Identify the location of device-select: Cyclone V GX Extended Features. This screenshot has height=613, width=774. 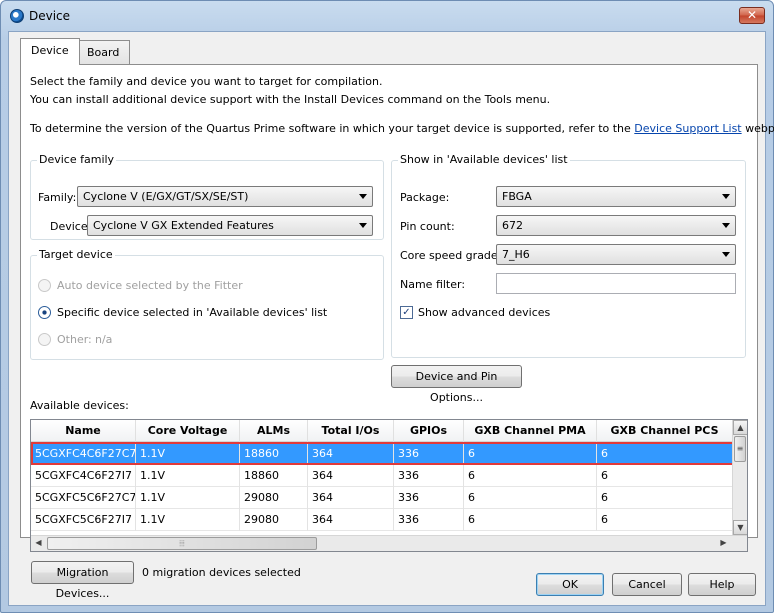
(230, 225).